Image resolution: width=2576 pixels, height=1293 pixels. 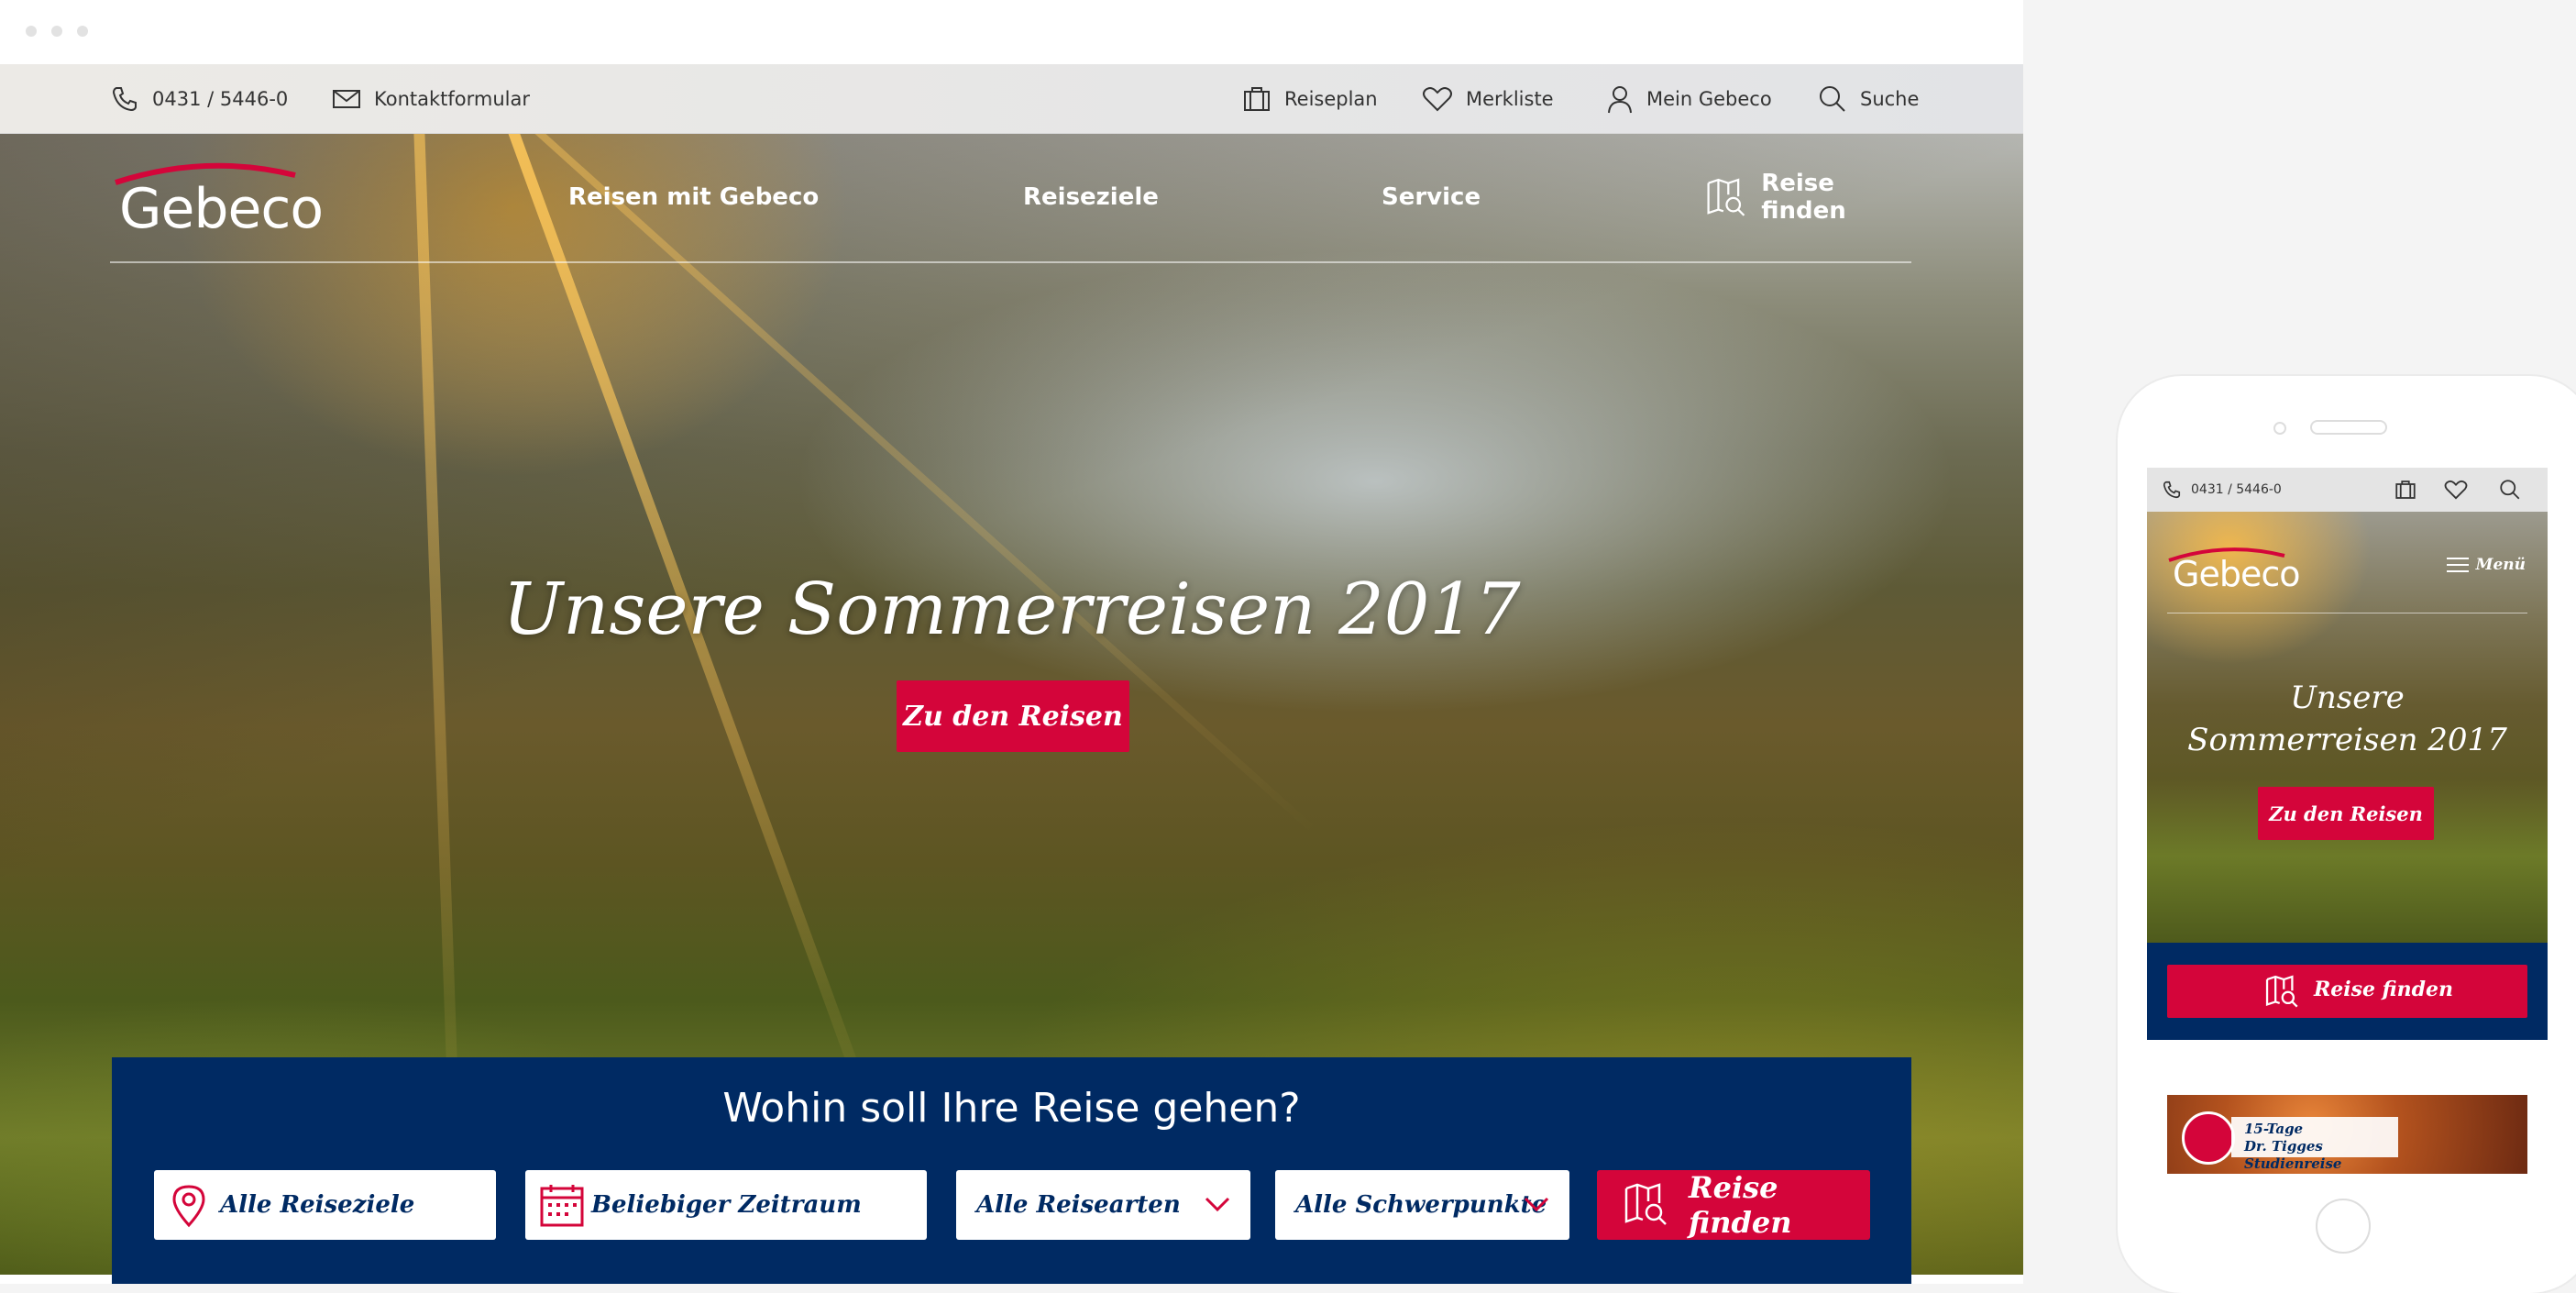 What do you see at coordinates (2457, 565) in the screenshot?
I see `hamburger-icon` at bounding box center [2457, 565].